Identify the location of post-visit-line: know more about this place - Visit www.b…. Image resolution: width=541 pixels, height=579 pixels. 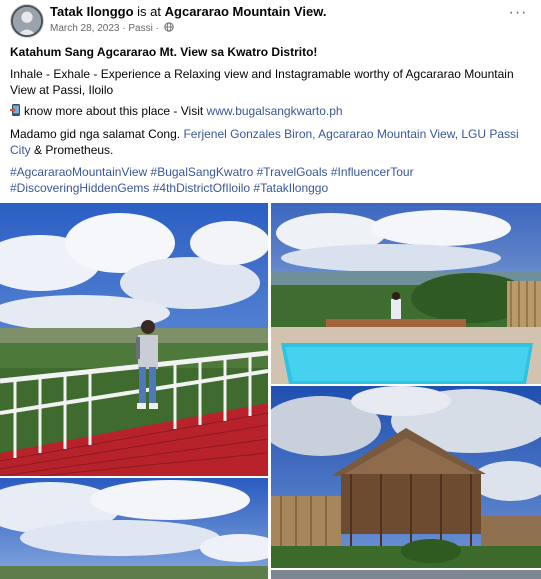
(271, 111).